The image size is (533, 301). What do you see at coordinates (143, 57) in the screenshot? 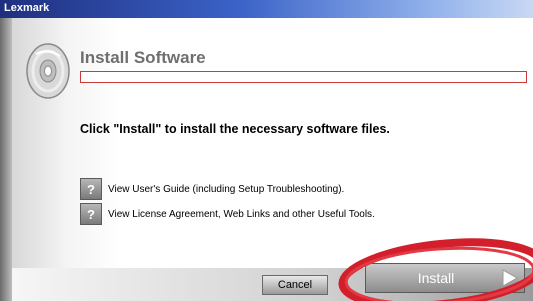
I see `page-title: Install Software` at bounding box center [143, 57].